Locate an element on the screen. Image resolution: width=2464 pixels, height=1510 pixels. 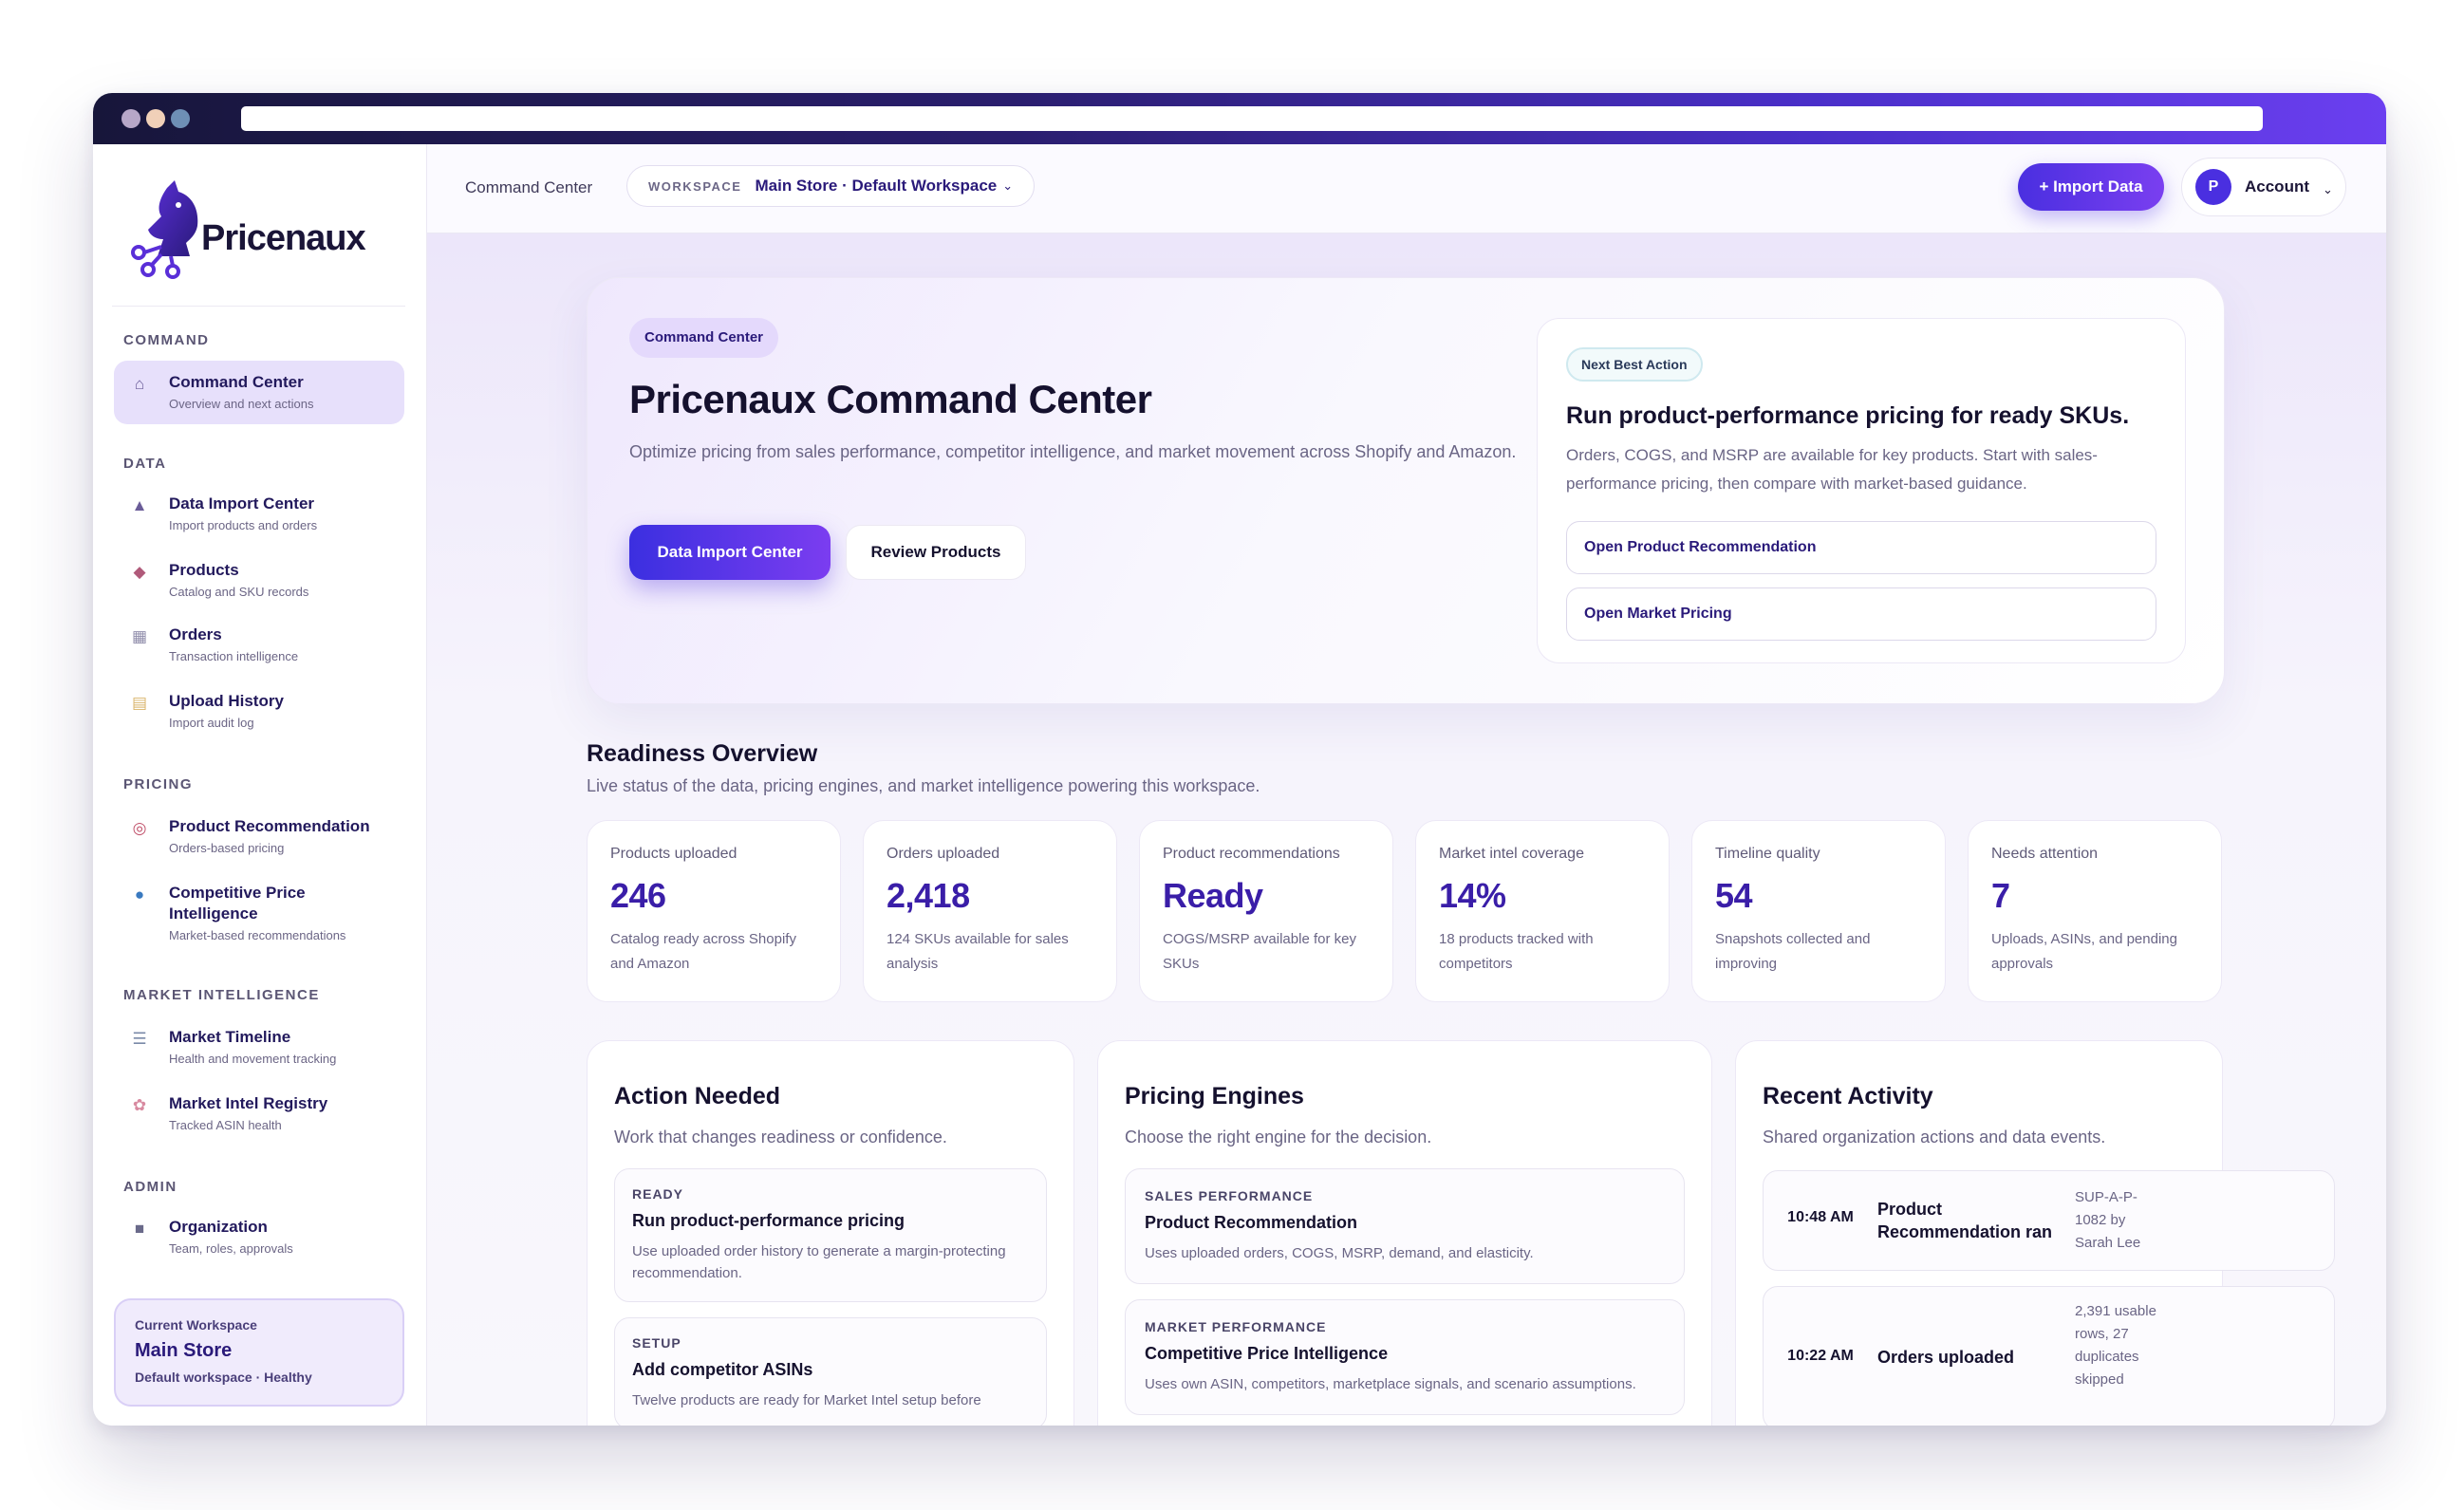
nav-section-market-intelligence: MARKET INTELLIGENCE is located at coordinates (222, 995).